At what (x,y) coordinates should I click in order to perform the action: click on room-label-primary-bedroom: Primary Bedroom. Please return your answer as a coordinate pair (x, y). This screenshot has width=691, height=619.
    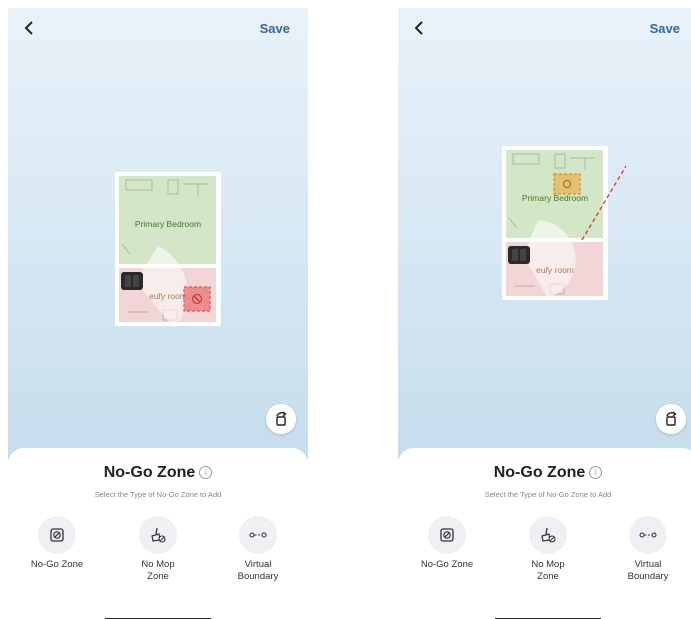
    Looking at the image, I should click on (168, 224).